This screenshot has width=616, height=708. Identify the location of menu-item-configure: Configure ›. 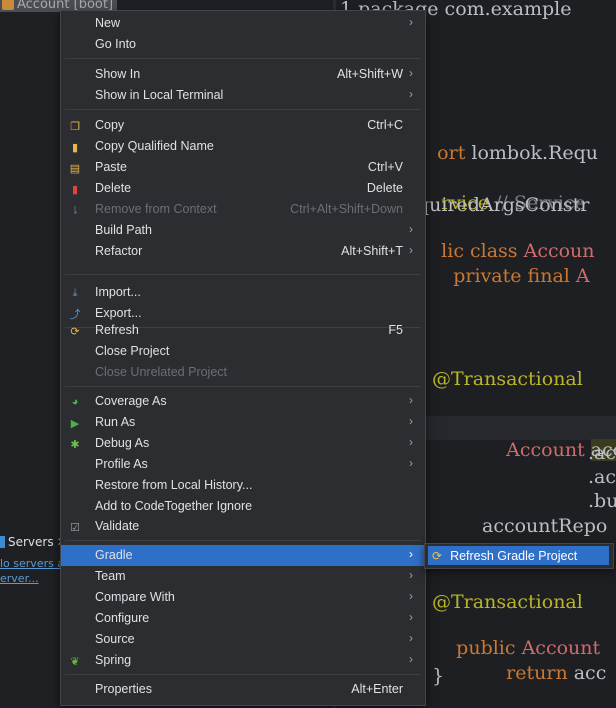
(243, 618).